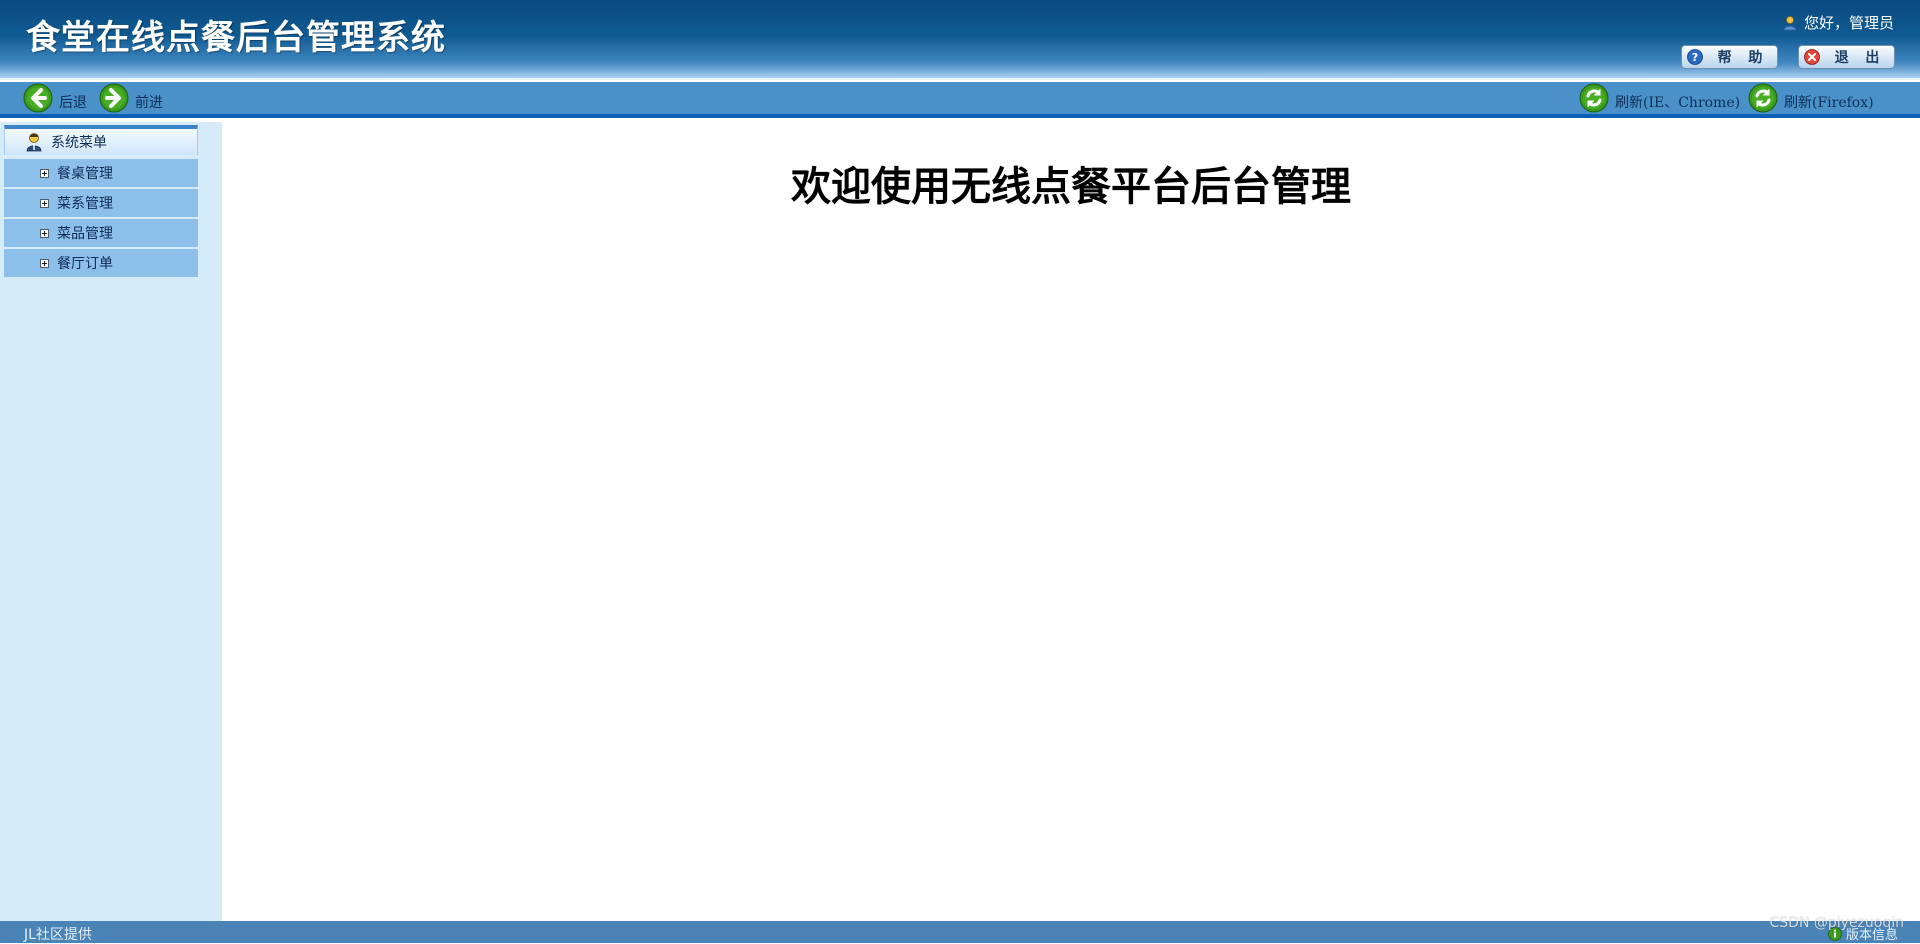  What do you see at coordinates (114, 98) in the screenshot?
I see `arrow-right-icon` at bounding box center [114, 98].